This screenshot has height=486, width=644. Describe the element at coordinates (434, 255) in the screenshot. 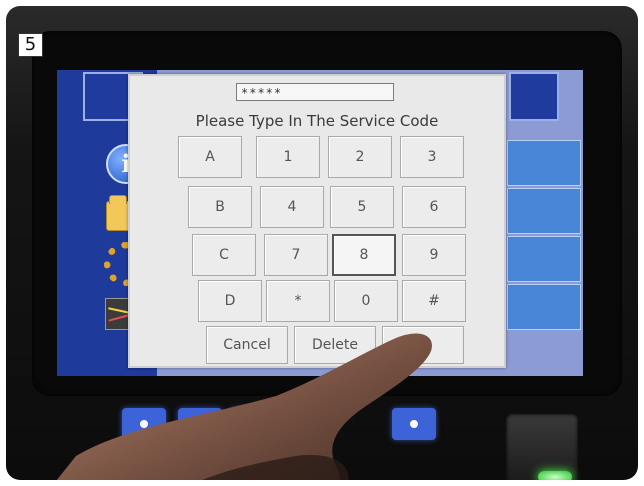

I see `key-9: 9` at that location.